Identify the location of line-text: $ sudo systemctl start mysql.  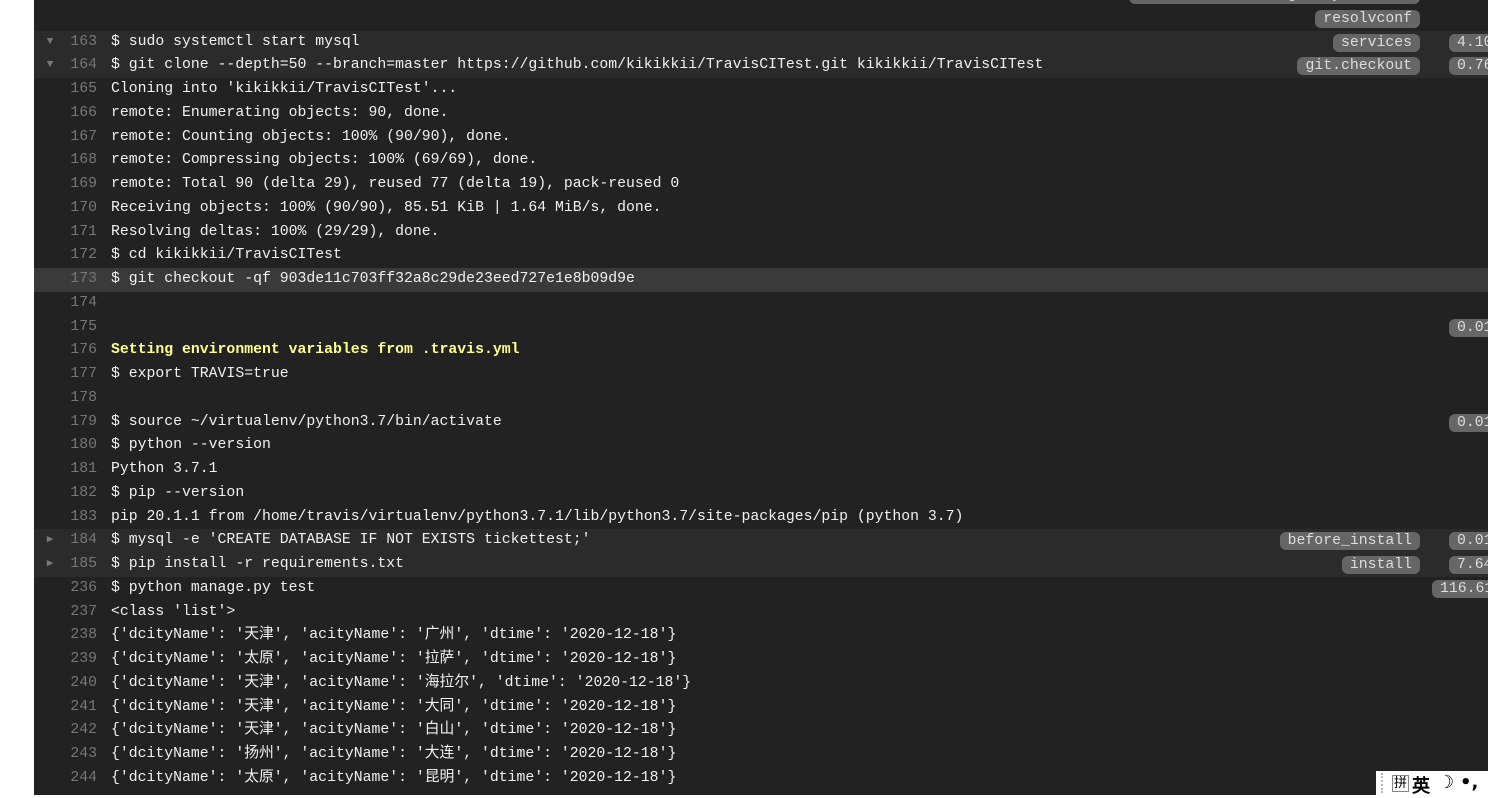
(235, 41).